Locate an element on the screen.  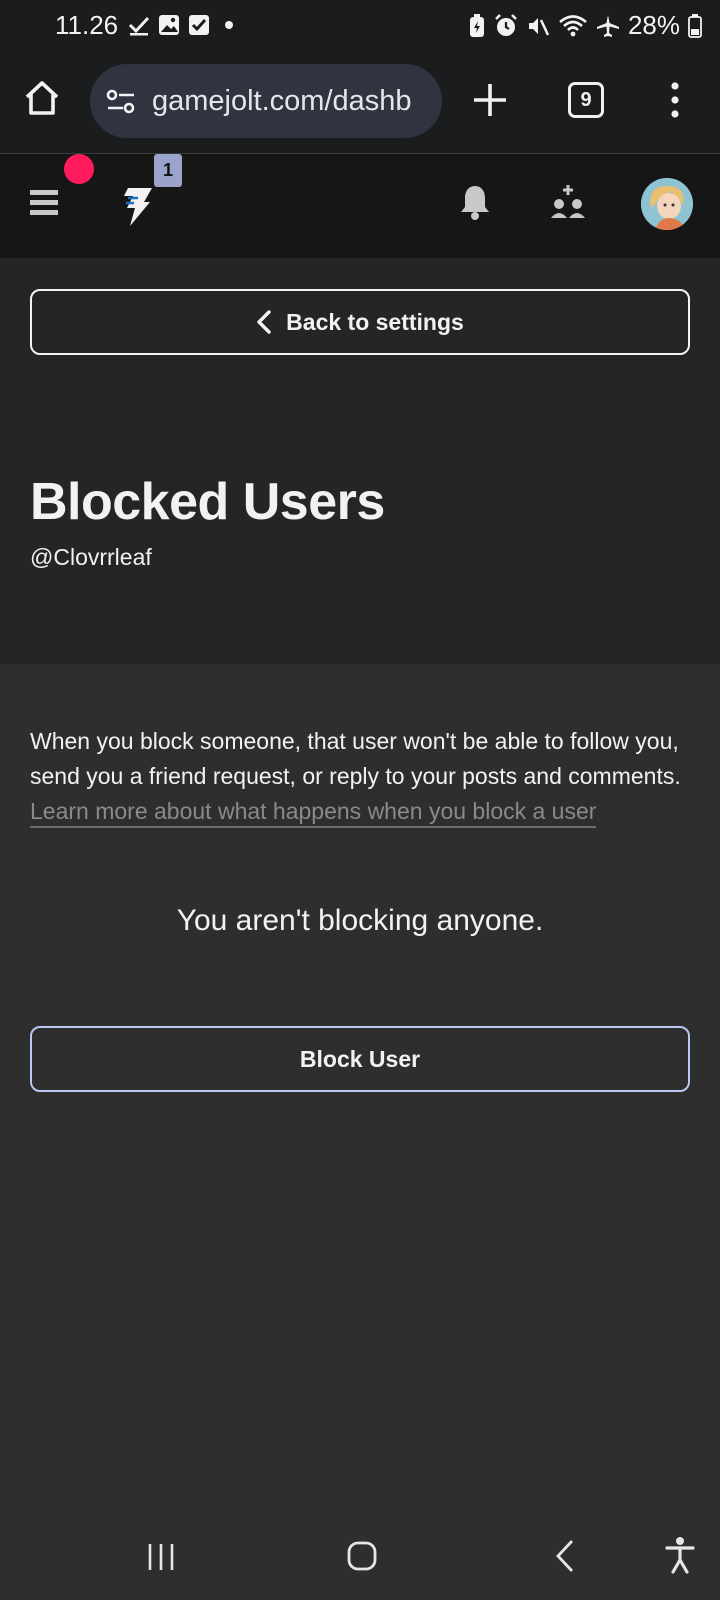
browser-toolbar: gamejolt.com/dashb 9 is located at coordinates (360, 103).